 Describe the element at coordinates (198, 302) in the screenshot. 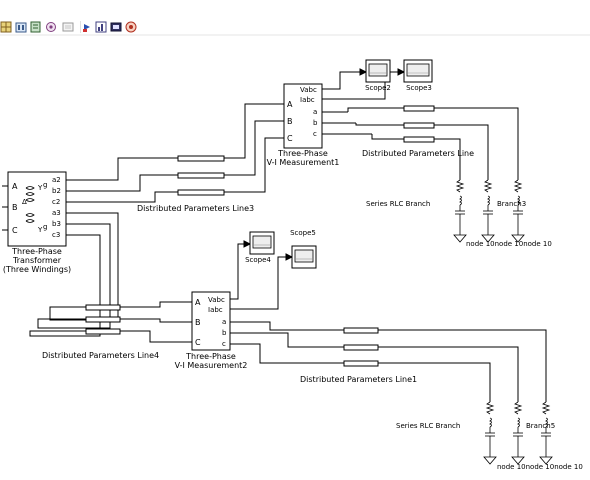

I see `vi2-port-A: A` at that location.